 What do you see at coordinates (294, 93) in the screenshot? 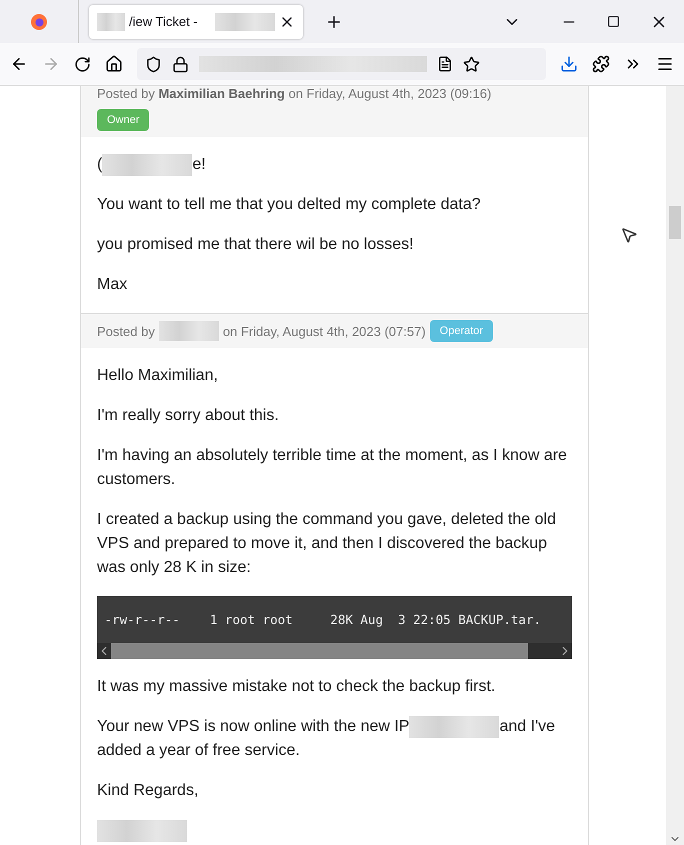
I see `post-meta: Posted by Maximilian Baehring on Friday, August 4th, 2023 (09:16)` at bounding box center [294, 93].